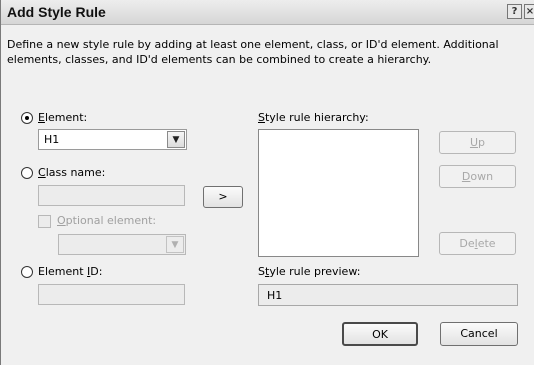  I want to click on up-button: Up, so click(477, 142).